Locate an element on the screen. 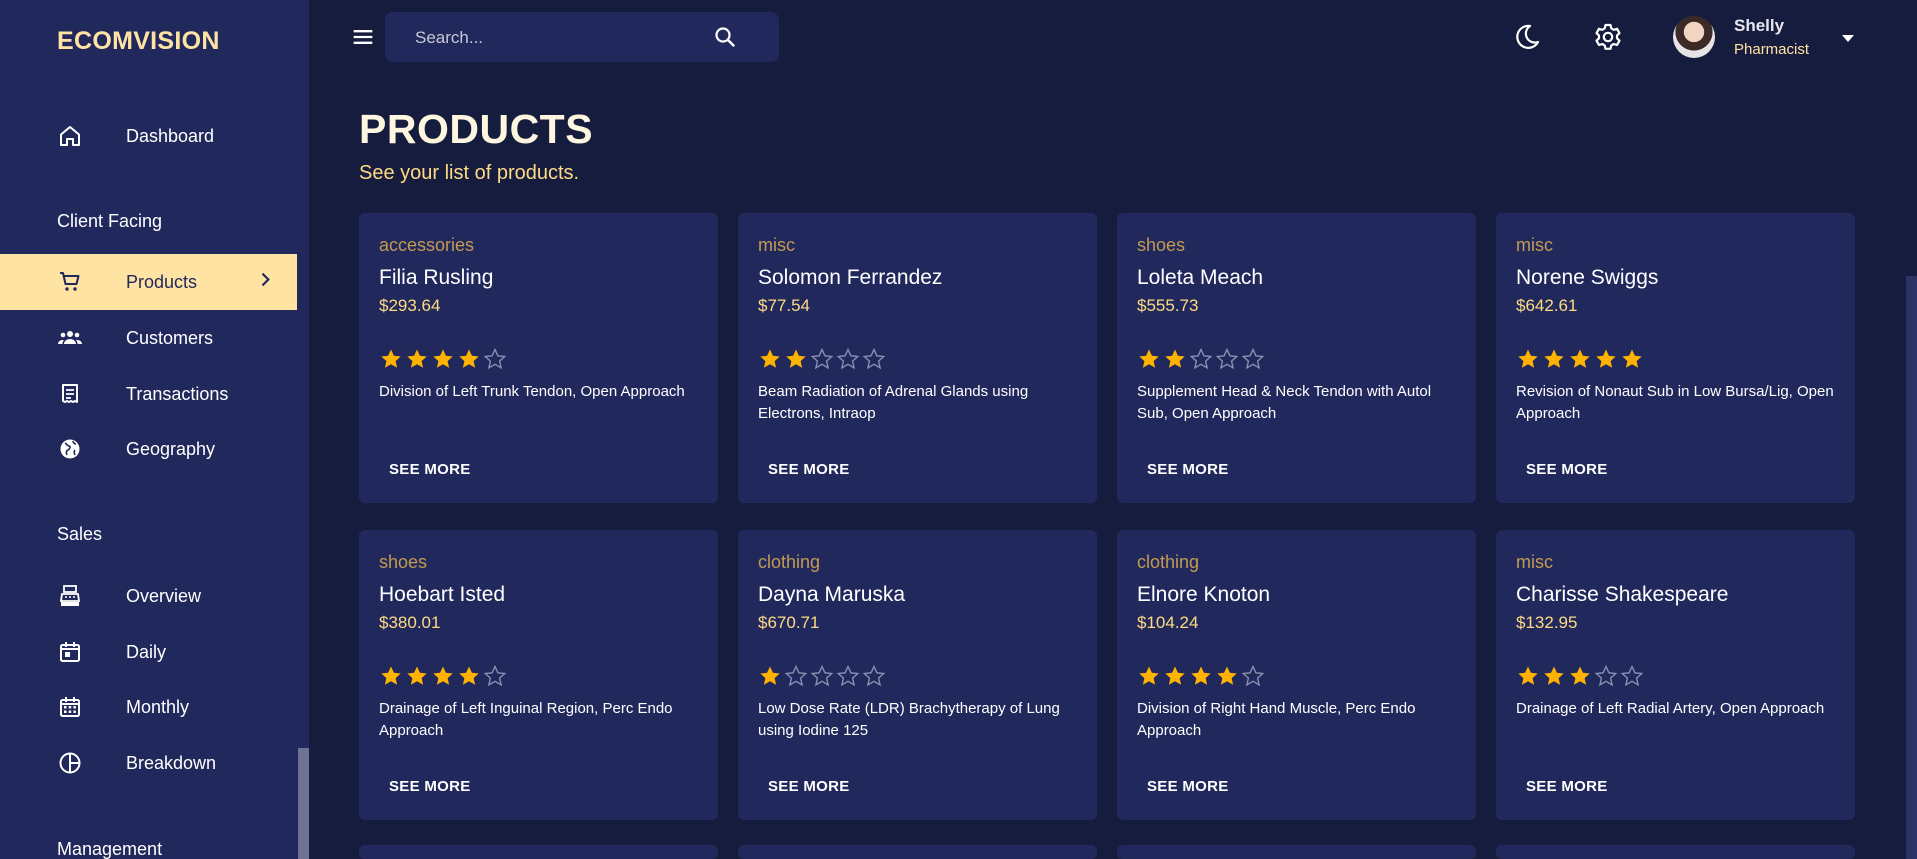 The height and width of the screenshot is (859, 1917). hamburger-icon is located at coordinates (363, 37).